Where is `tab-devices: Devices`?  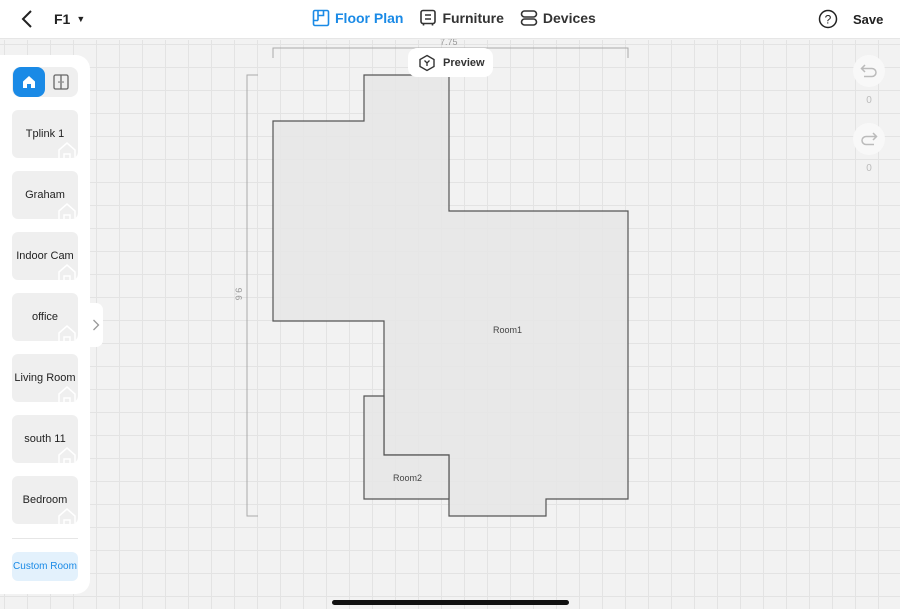
tab-devices: Devices is located at coordinates (558, 18).